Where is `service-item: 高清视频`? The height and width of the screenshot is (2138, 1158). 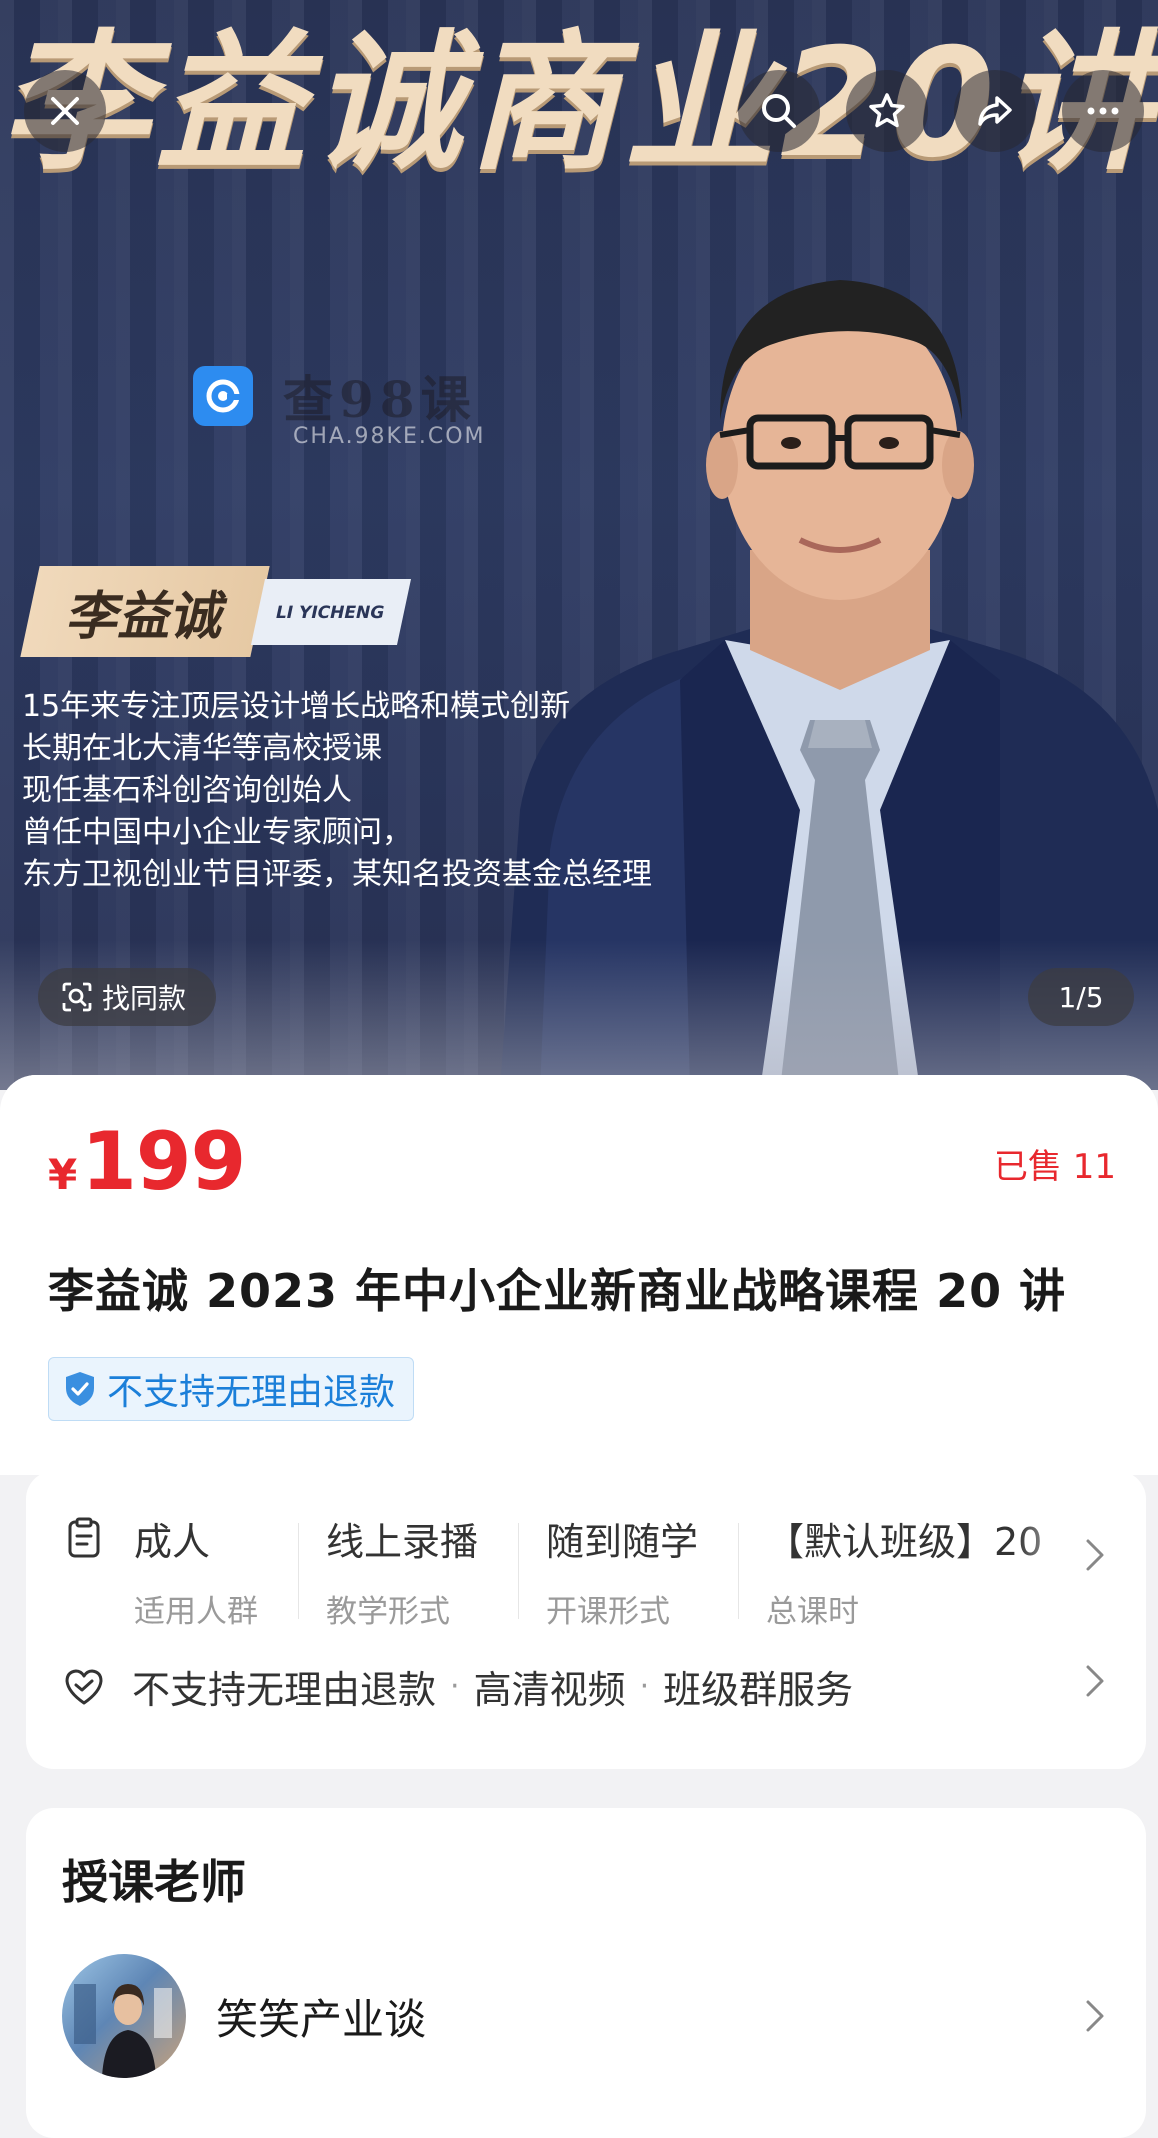 service-item: 高清视频 is located at coordinates (549, 1690).